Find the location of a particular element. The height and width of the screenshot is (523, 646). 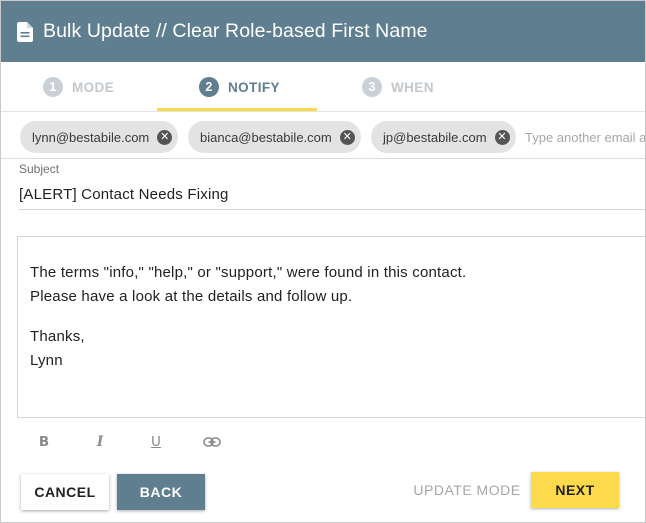

step-notify: 2 NOTIFY is located at coordinates (239, 87).